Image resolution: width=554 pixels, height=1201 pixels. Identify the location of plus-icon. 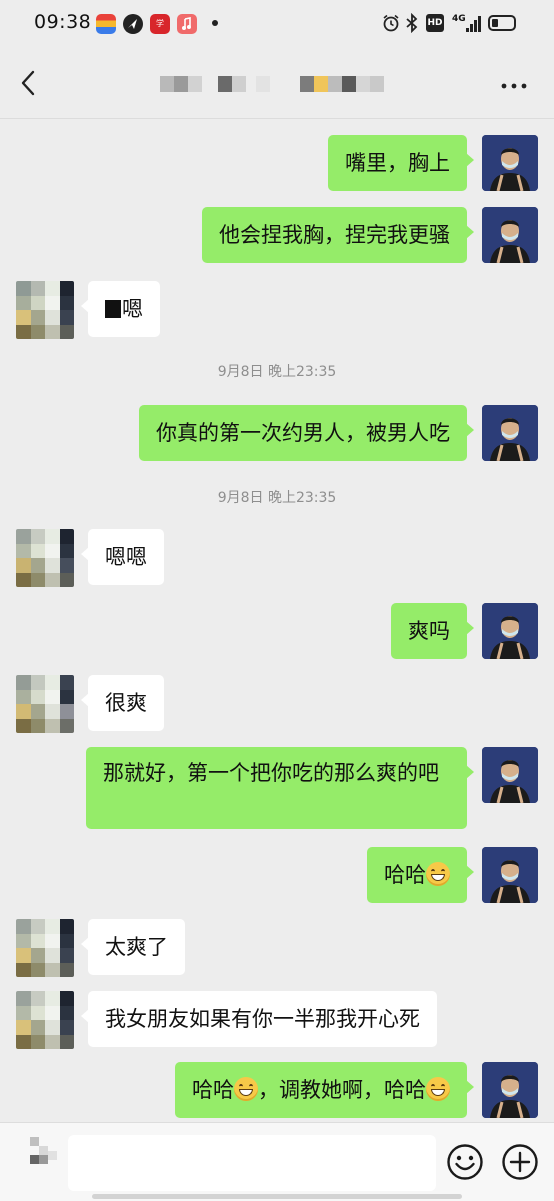
(520, 1162).